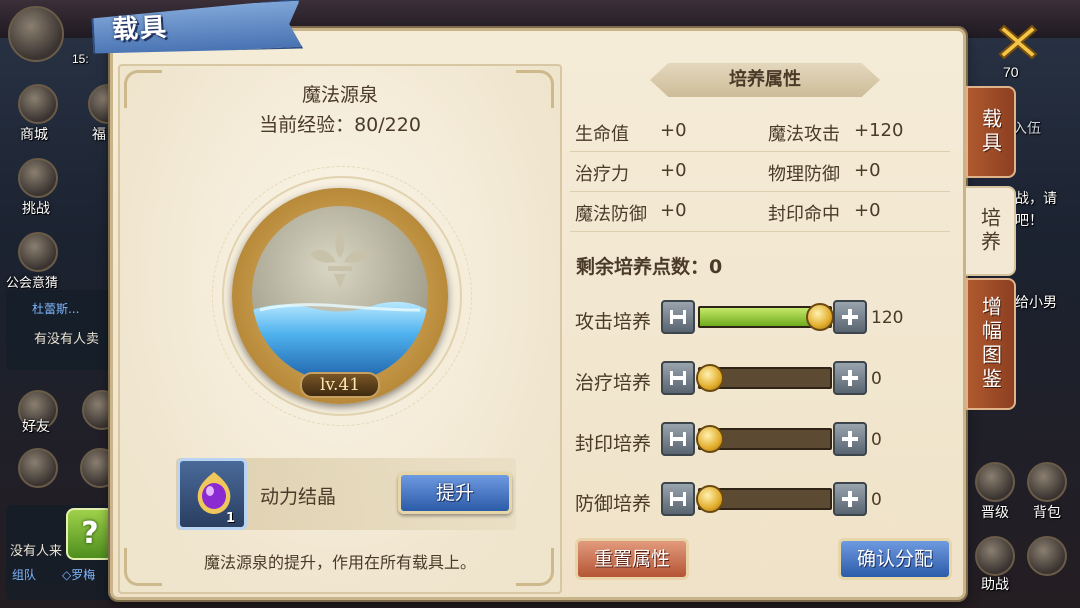 The image size is (1080, 608). Describe the element at coordinates (1047, 482) in the screenshot. I see `backpack-icon` at that location.